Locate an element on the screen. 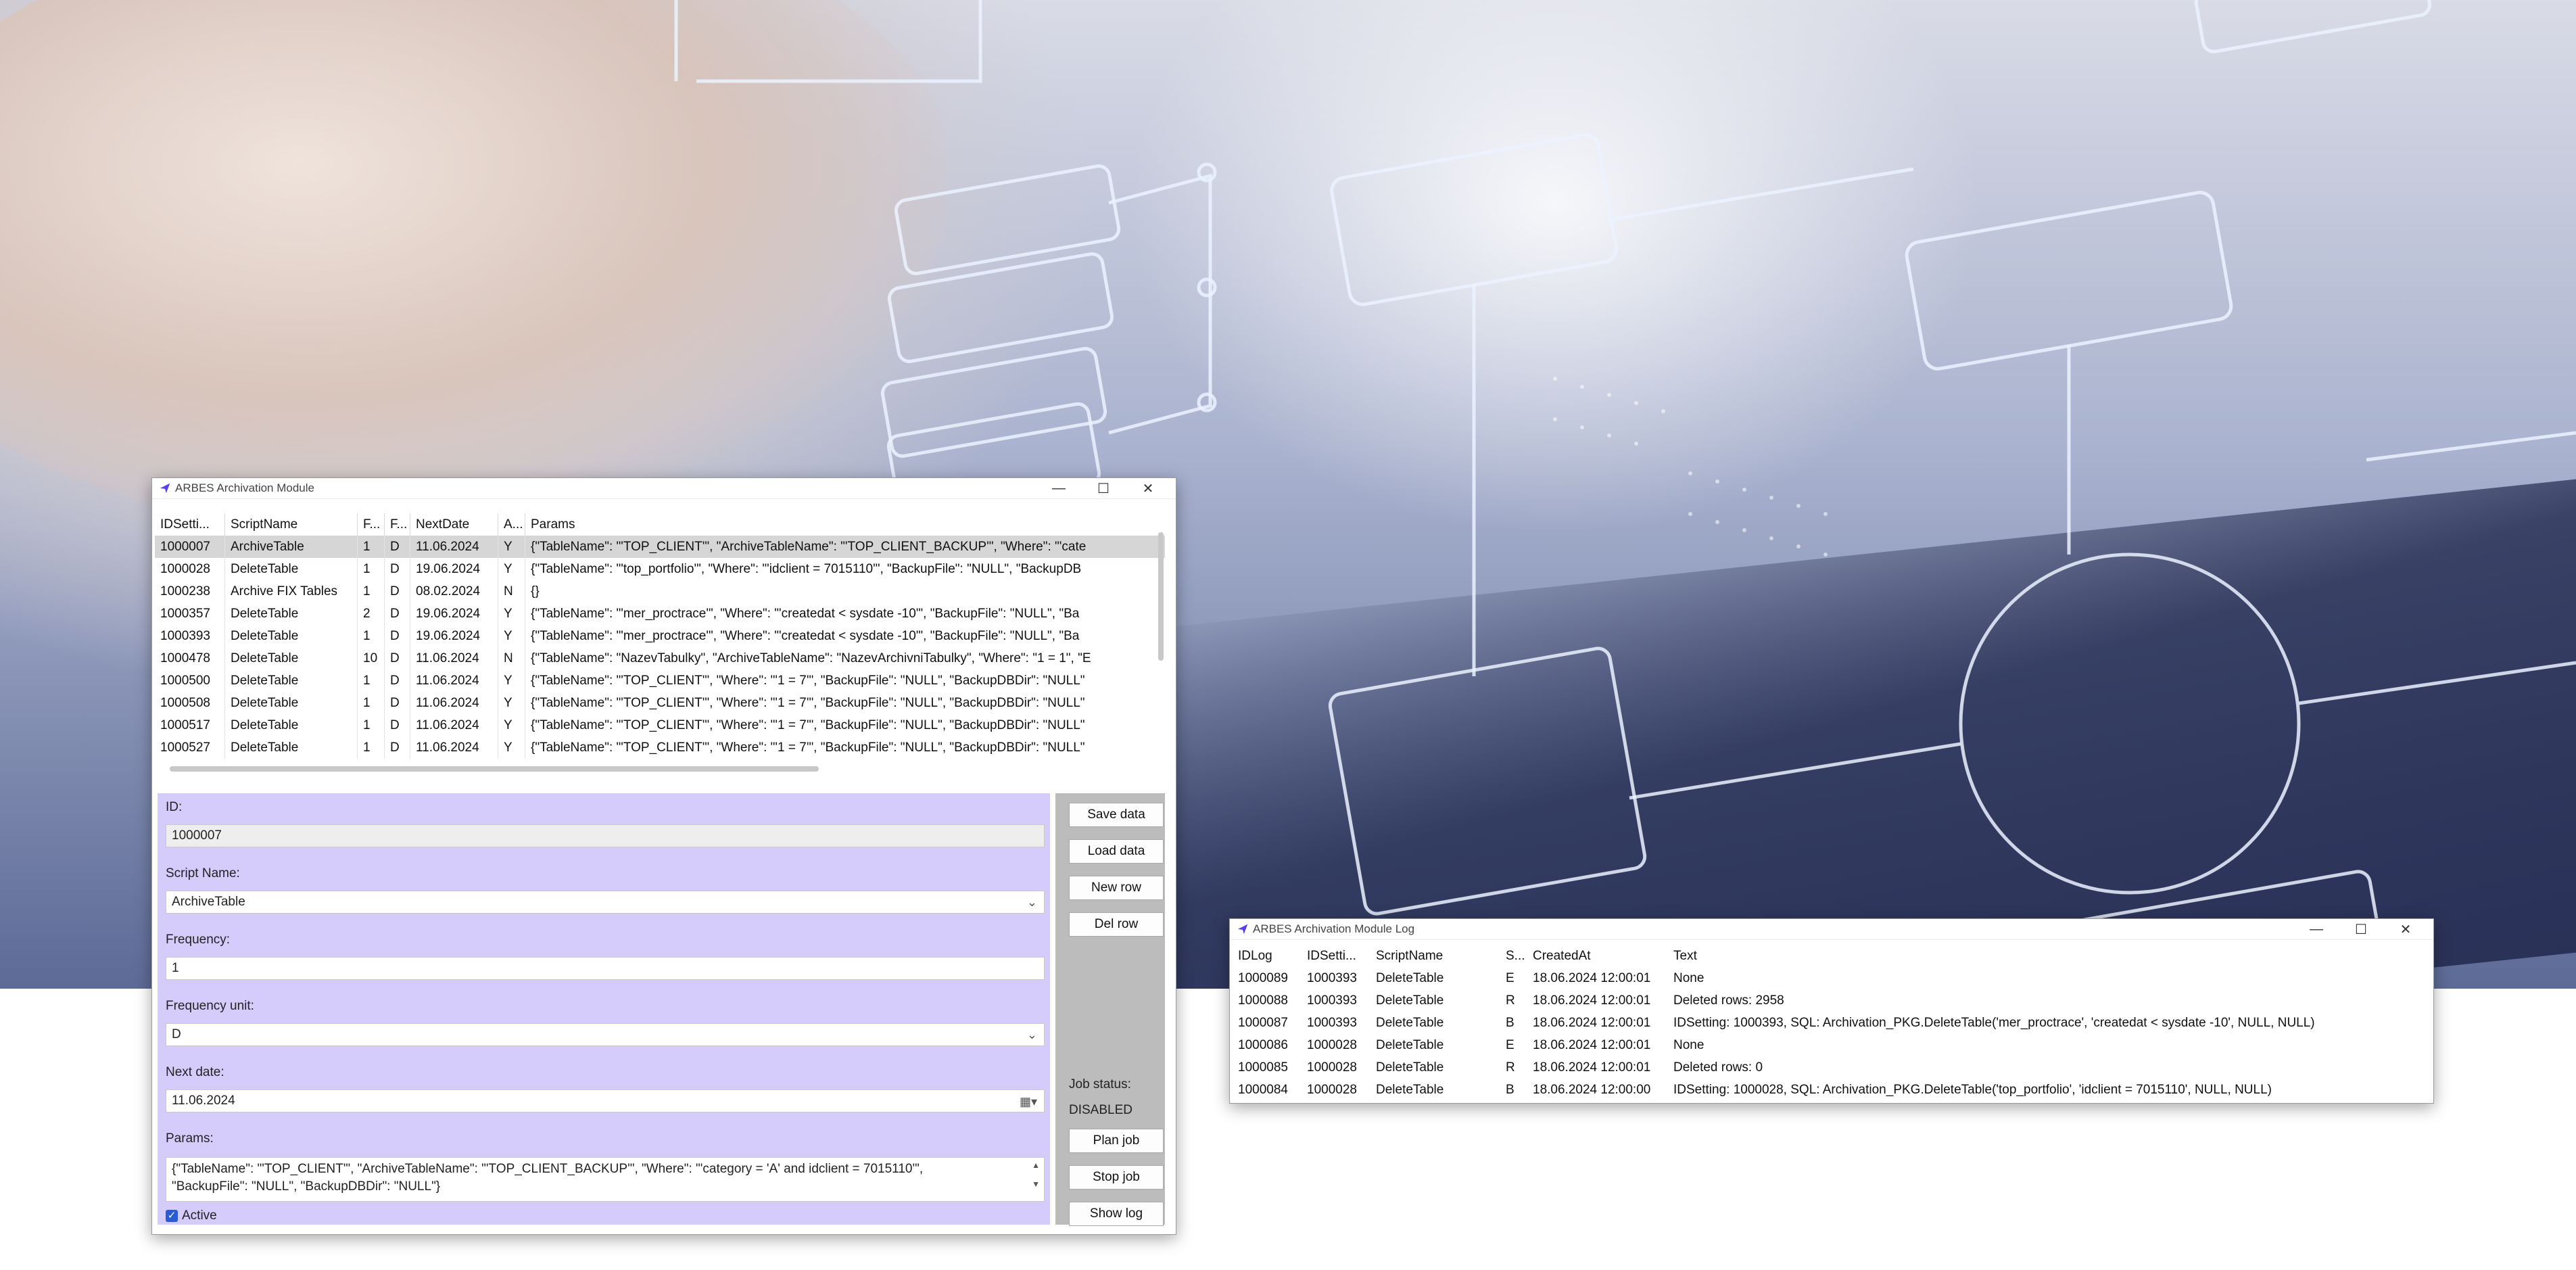 The height and width of the screenshot is (1270, 2576). cell-createdat: 18.06.2024 12:00:00 is located at coordinates (1592, 1090).